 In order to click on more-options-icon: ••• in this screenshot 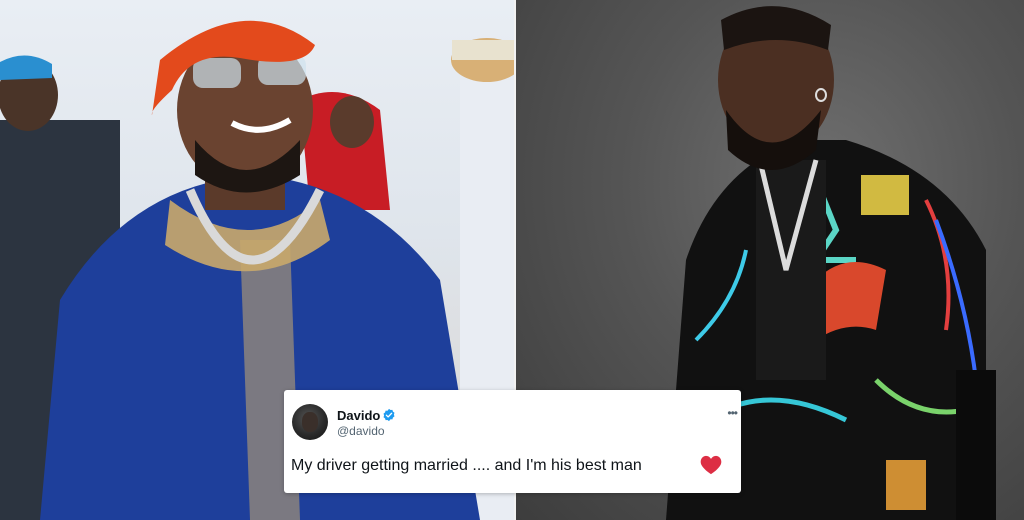, I will do `click(732, 413)`.